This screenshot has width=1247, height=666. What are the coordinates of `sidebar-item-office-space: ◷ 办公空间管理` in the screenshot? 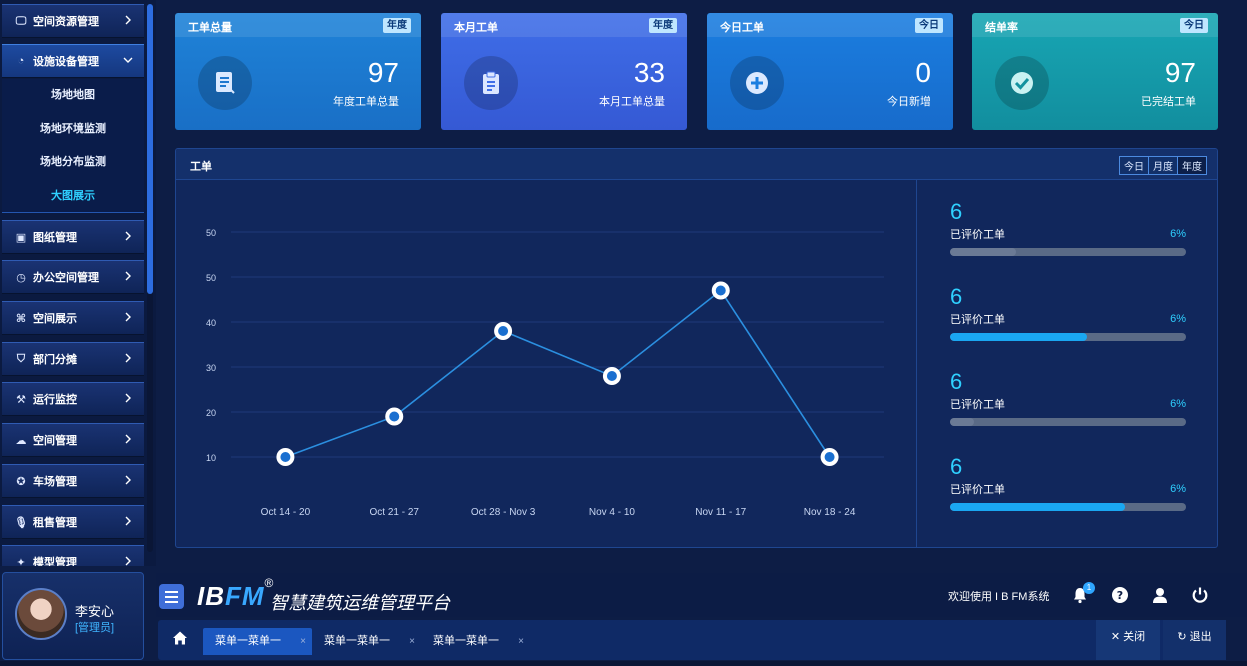 It's located at (73, 277).